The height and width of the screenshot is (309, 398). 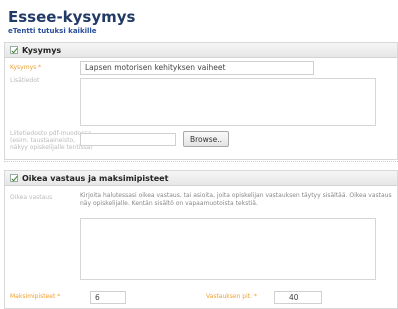 What do you see at coordinates (197, 68) in the screenshot?
I see `question-name-input: Lapsen motorisen kehityksen vaiheet` at bounding box center [197, 68].